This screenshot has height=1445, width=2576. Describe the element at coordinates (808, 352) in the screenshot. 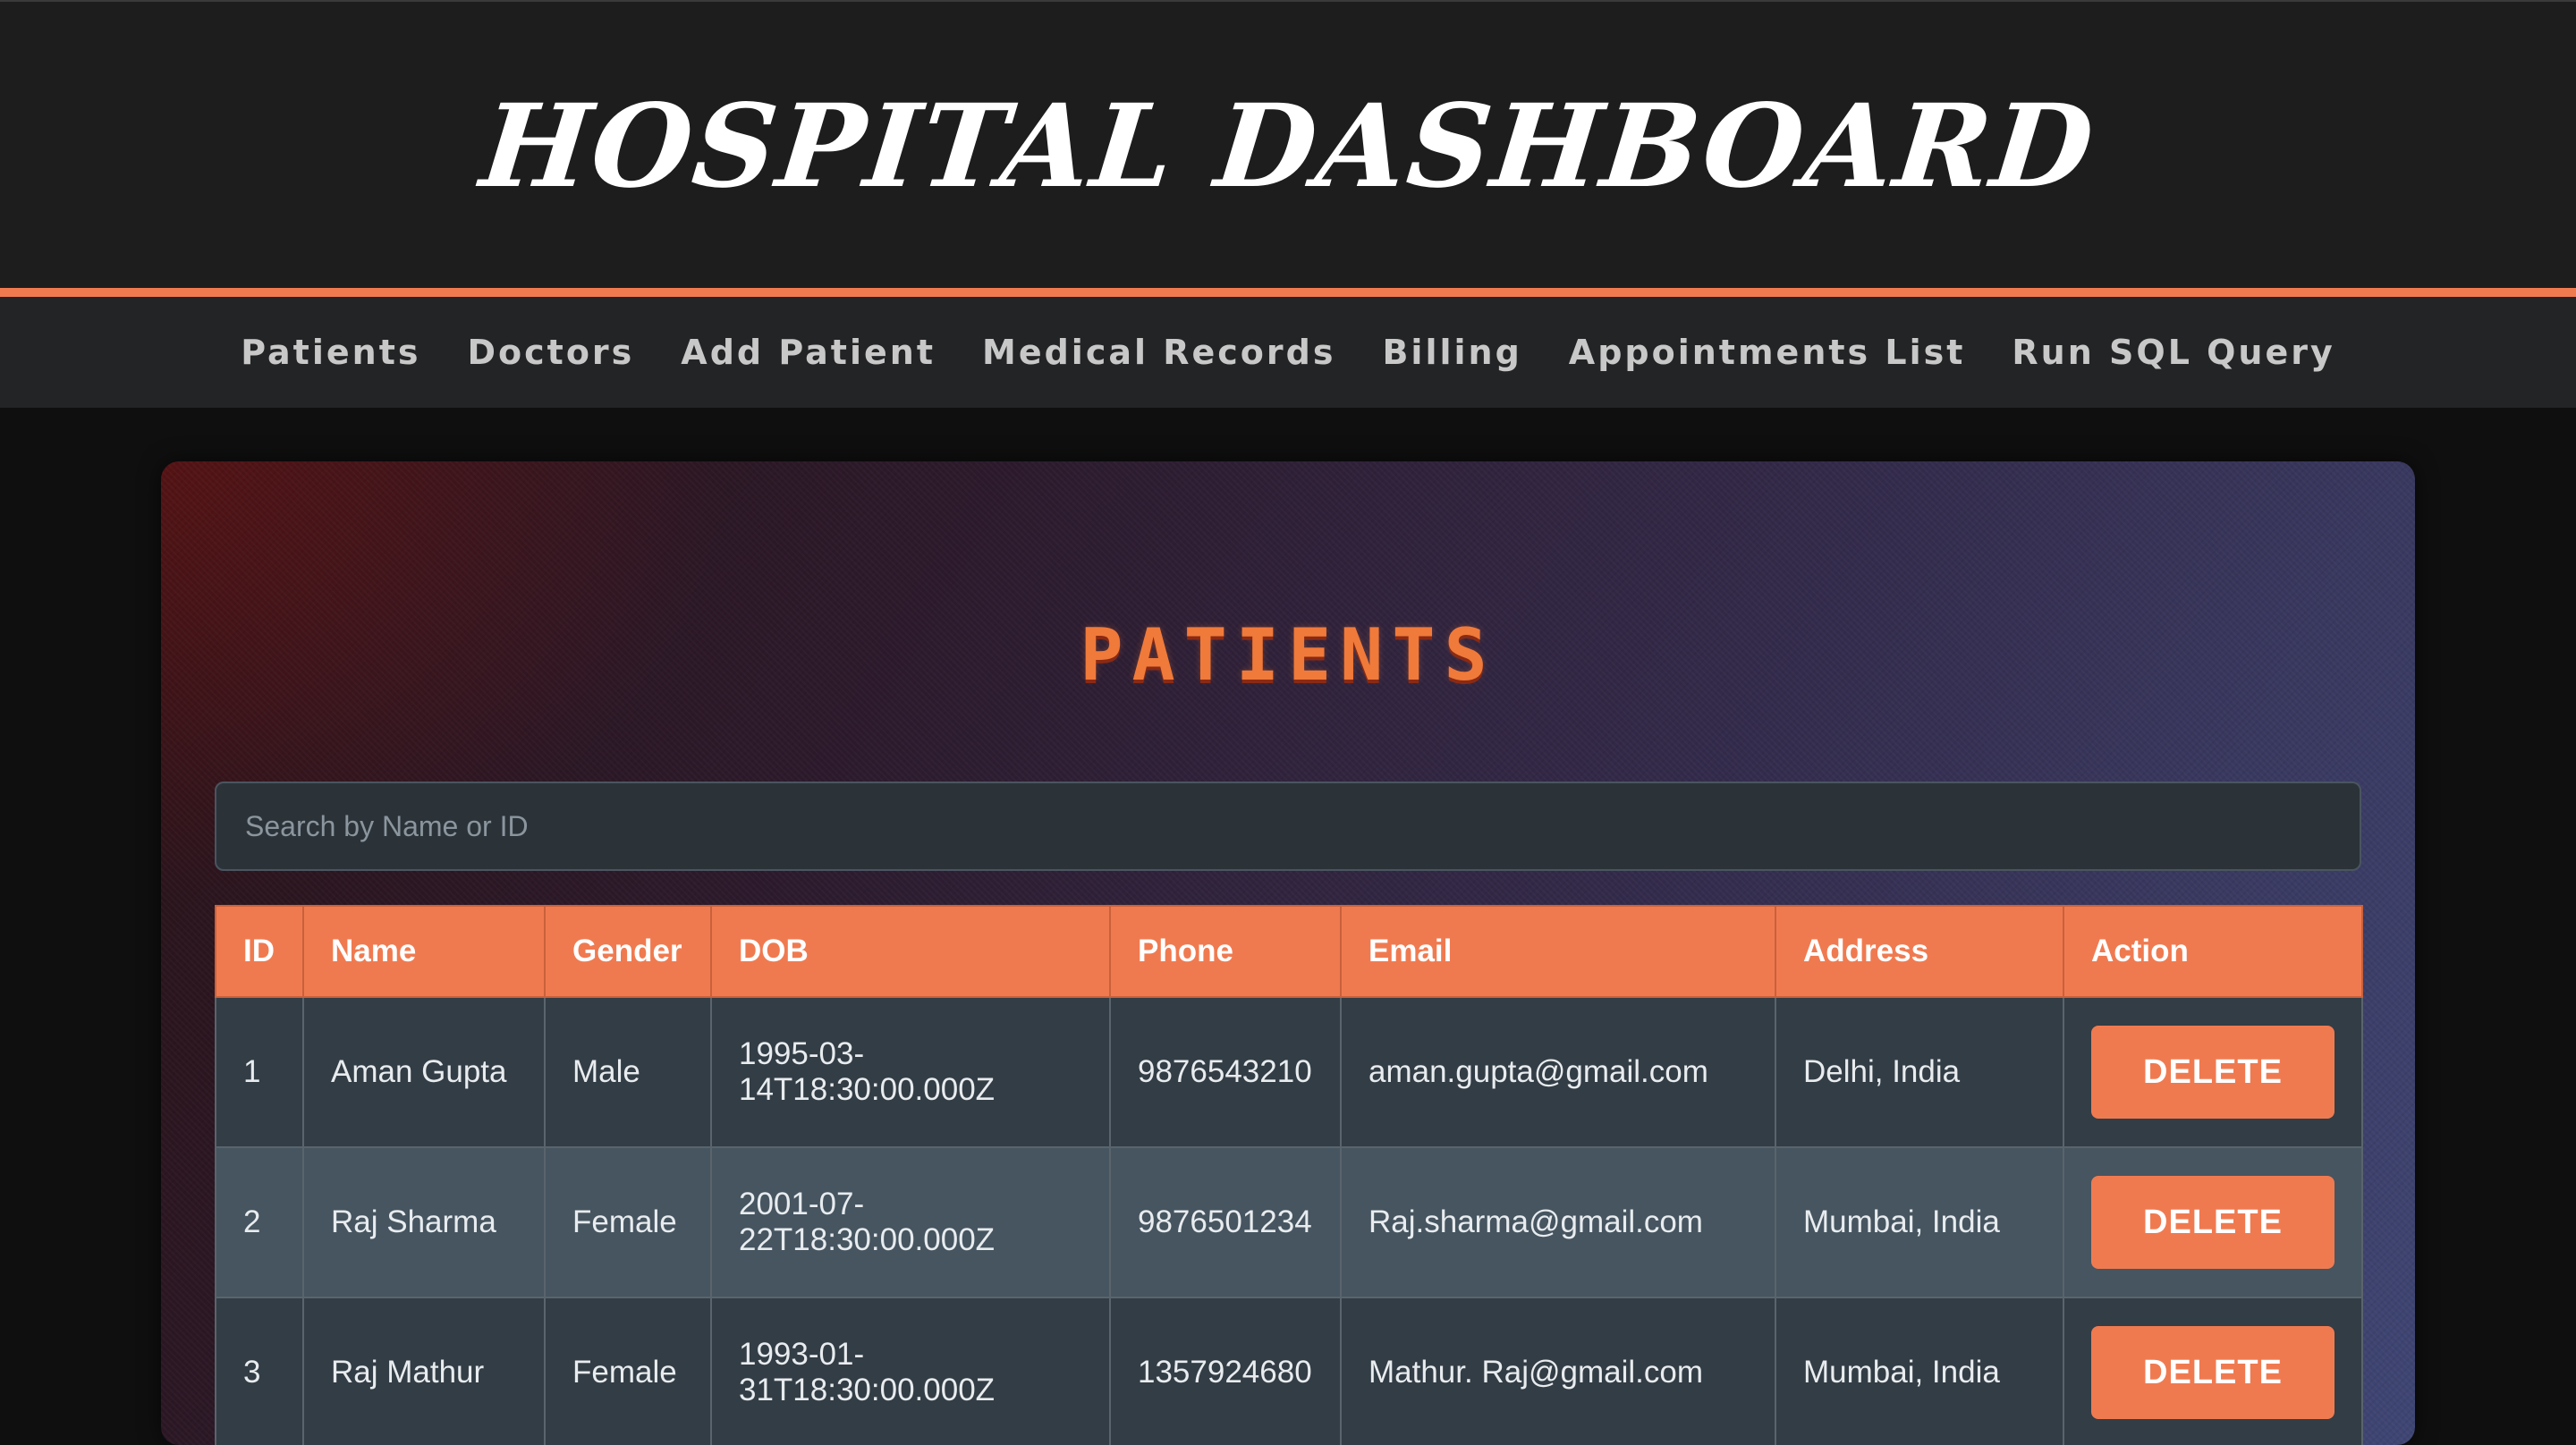

I see `nav-item-add-patient: Add Patient` at that location.